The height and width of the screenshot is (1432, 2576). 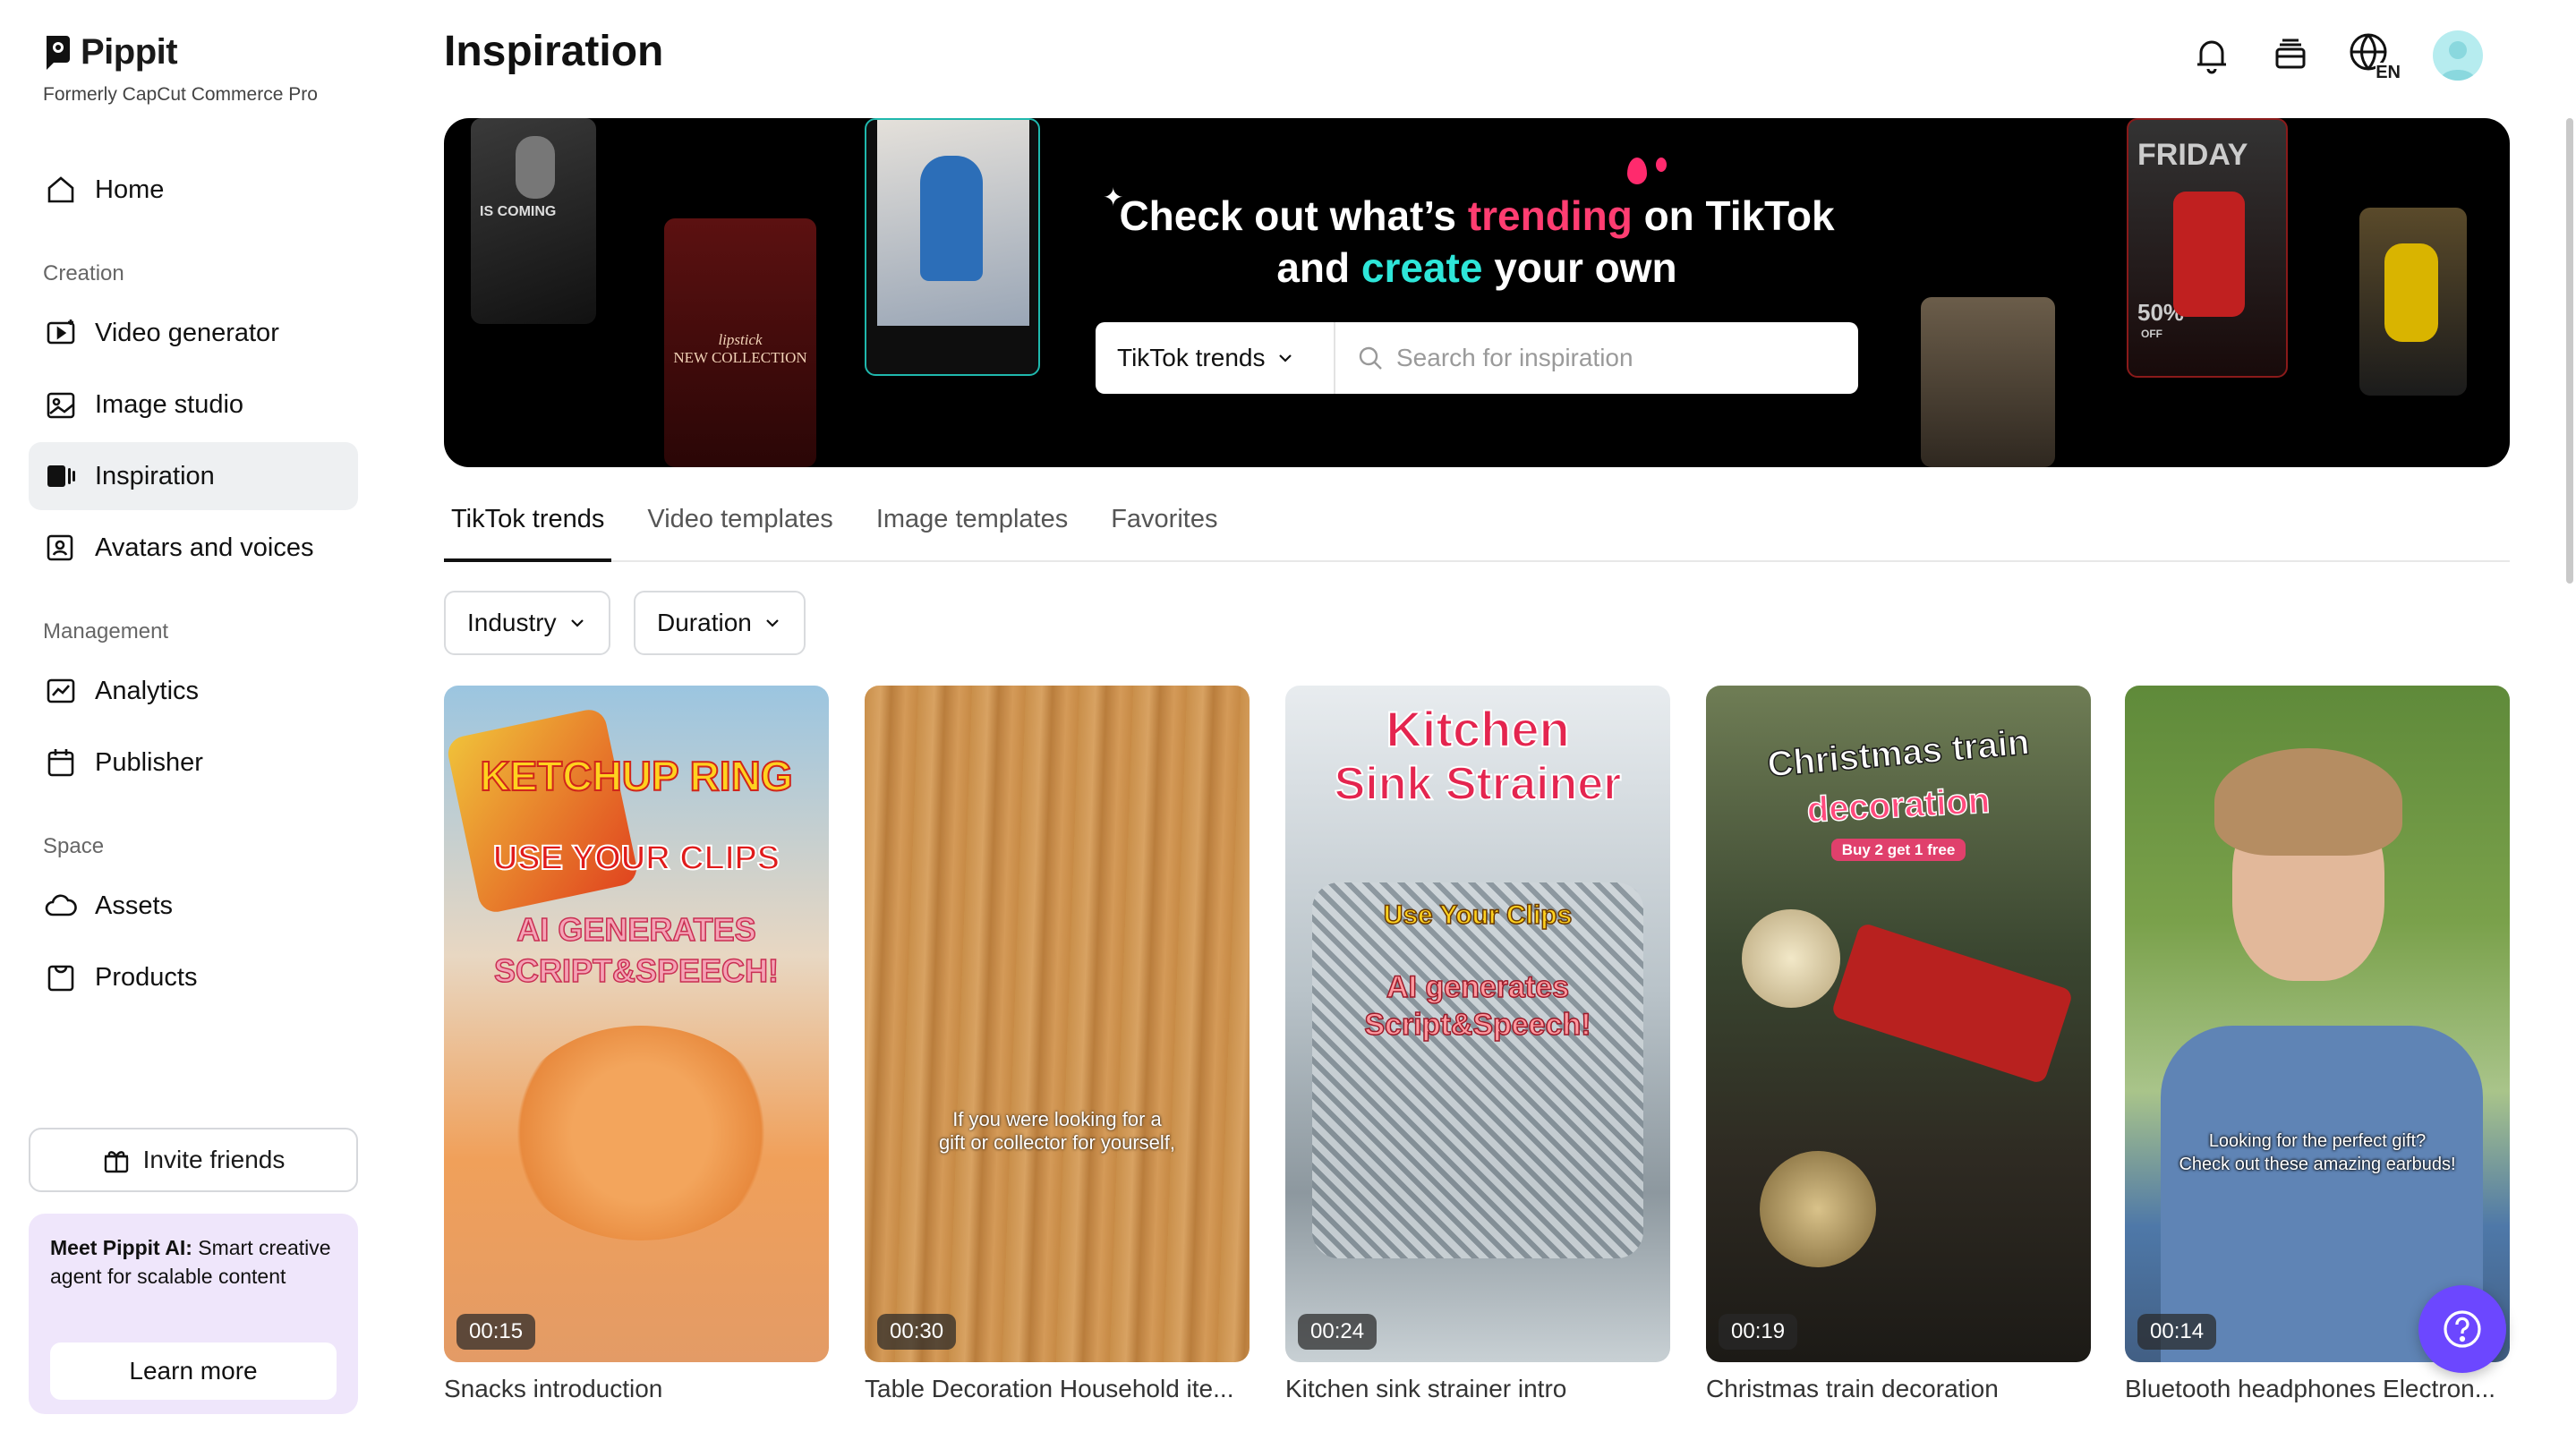 What do you see at coordinates (1852, 1388) in the screenshot?
I see `template-title: Christmas train decoration` at bounding box center [1852, 1388].